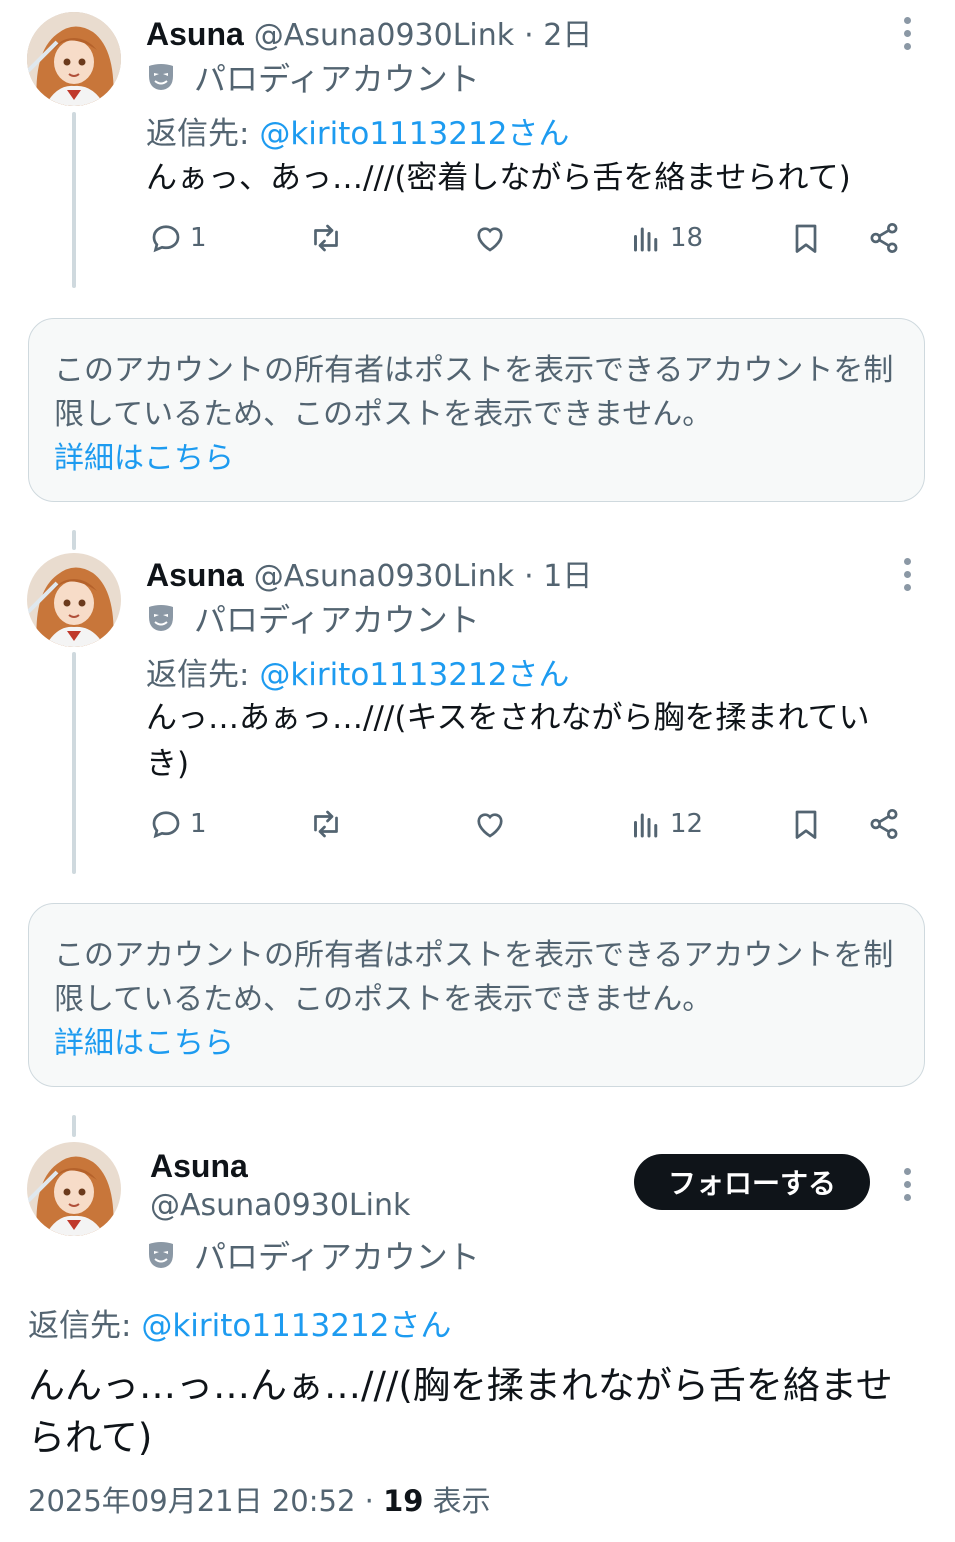 The width and height of the screenshot is (955, 1542). What do you see at coordinates (530, 245) in the screenshot?
I see `post-actions: 1 18` at bounding box center [530, 245].